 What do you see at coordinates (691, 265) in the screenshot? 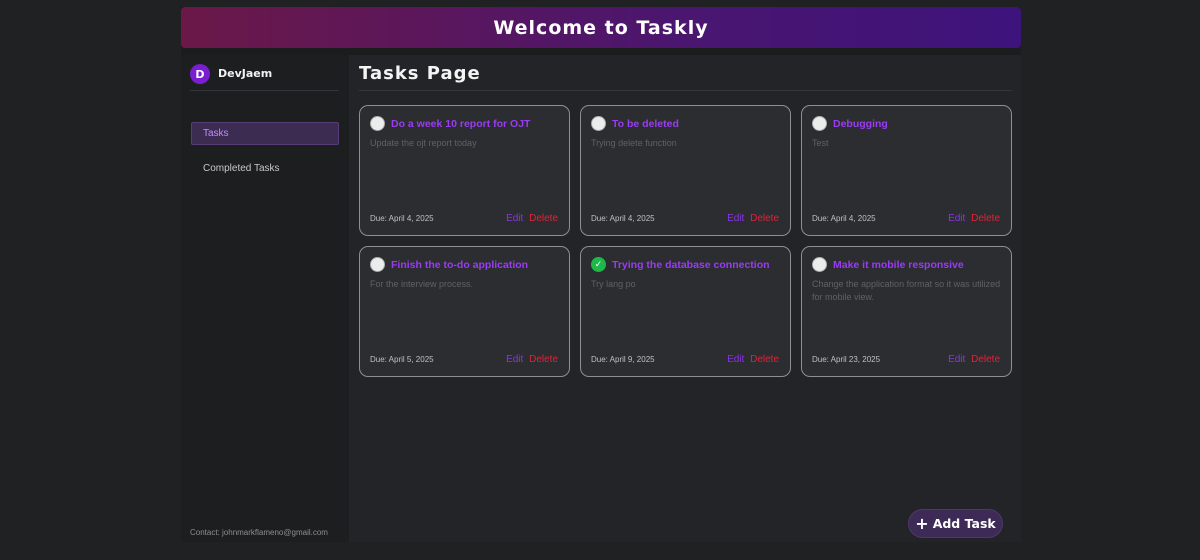
I see `task-title: Trying the database connection` at bounding box center [691, 265].